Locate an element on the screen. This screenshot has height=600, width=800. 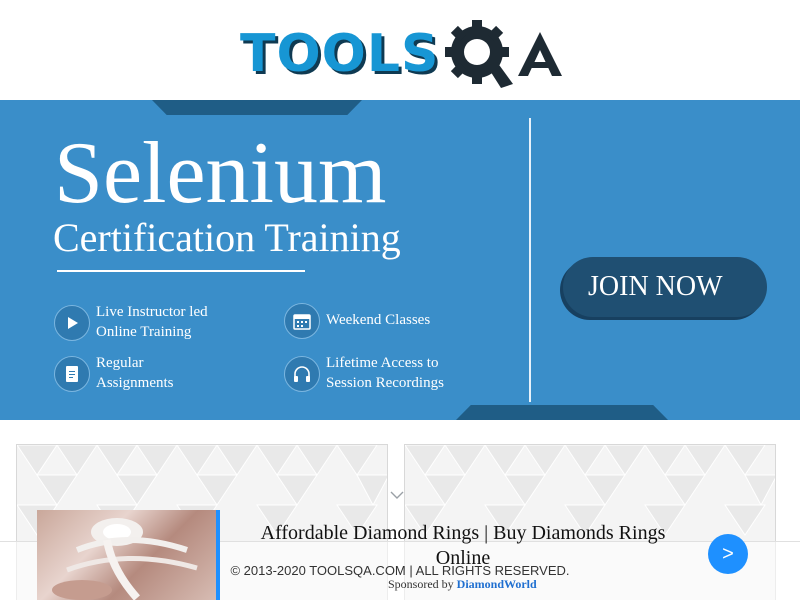
feature-assignments: Regular Assignments is located at coordinates (145, 373).